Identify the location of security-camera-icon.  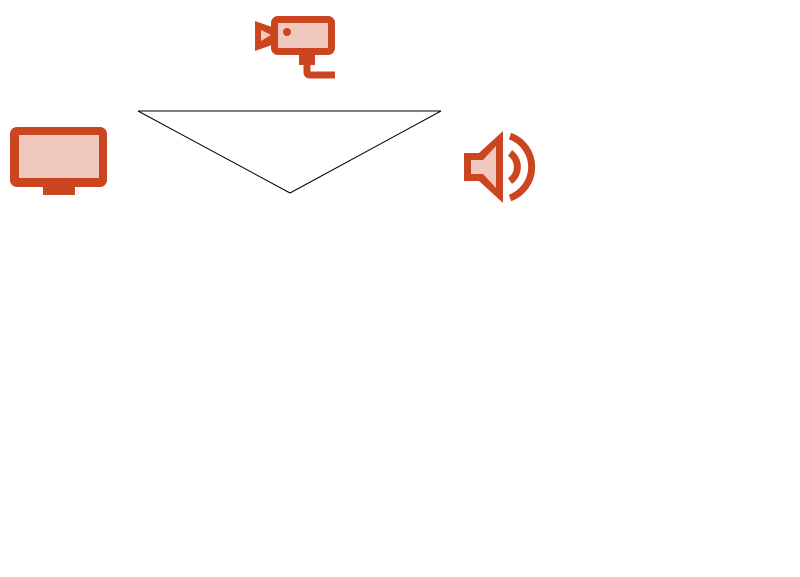
(295, 47).